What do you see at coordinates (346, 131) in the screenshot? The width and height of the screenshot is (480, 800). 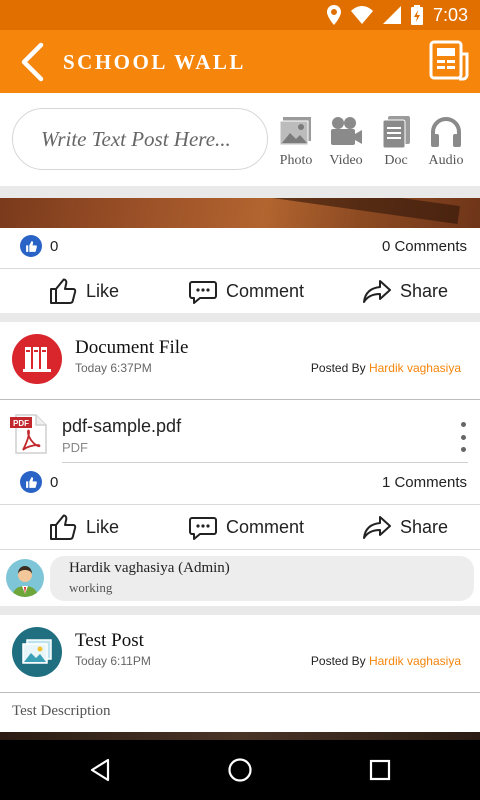 I see `video-camera-icon` at bounding box center [346, 131].